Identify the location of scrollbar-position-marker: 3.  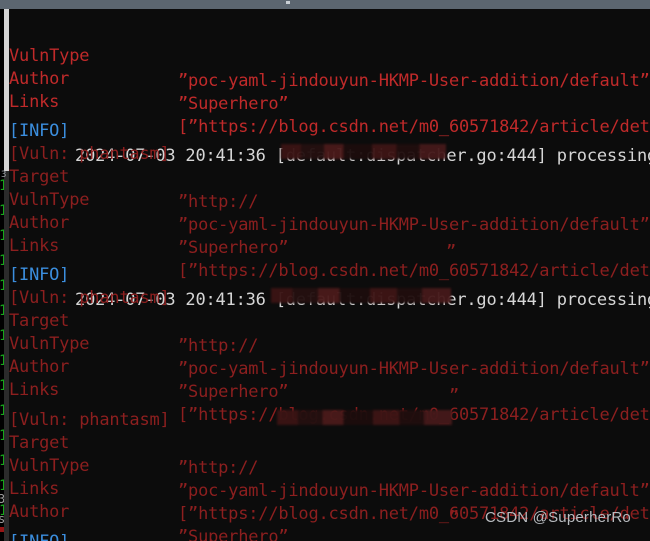
(4, 175).